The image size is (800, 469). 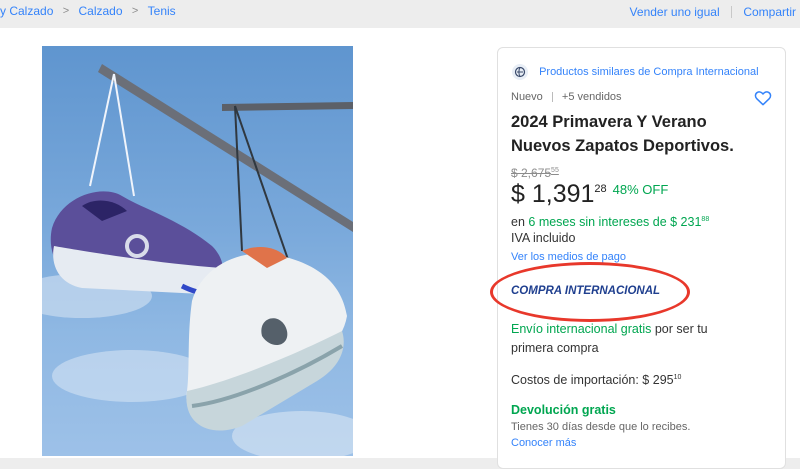 I want to click on installments-cents: 88, so click(x=705, y=219).